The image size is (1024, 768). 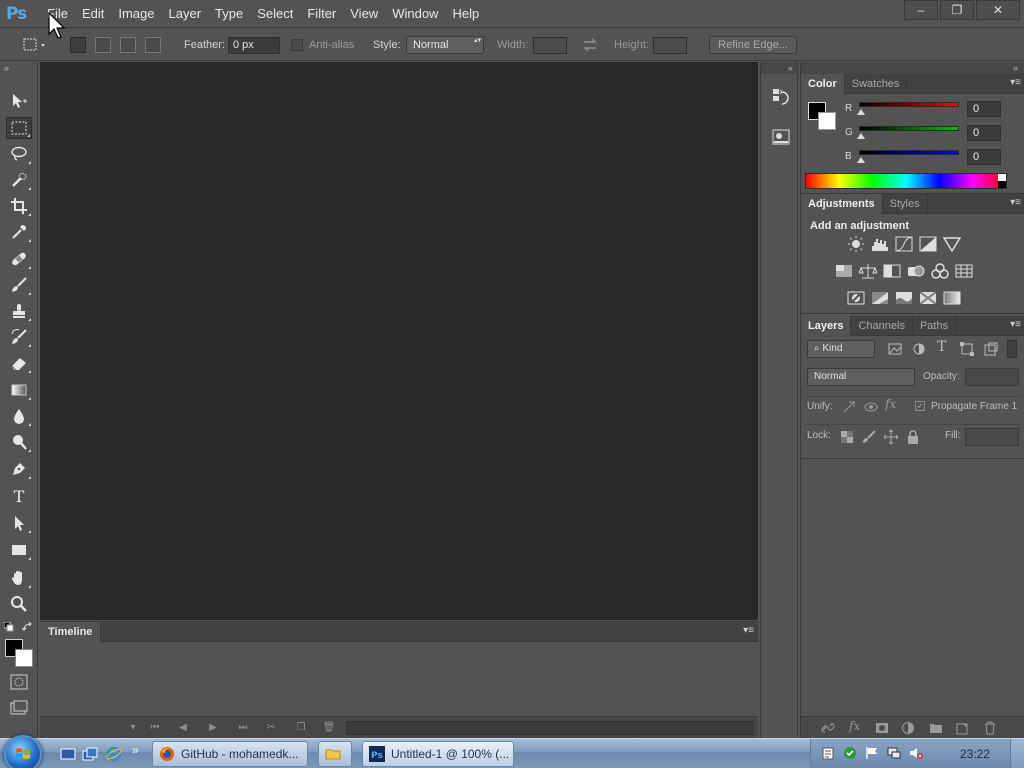 What do you see at coordinates (19, 232) in the screenshot?
I see `eyedropper-tool` at bounding box center [19, 232].